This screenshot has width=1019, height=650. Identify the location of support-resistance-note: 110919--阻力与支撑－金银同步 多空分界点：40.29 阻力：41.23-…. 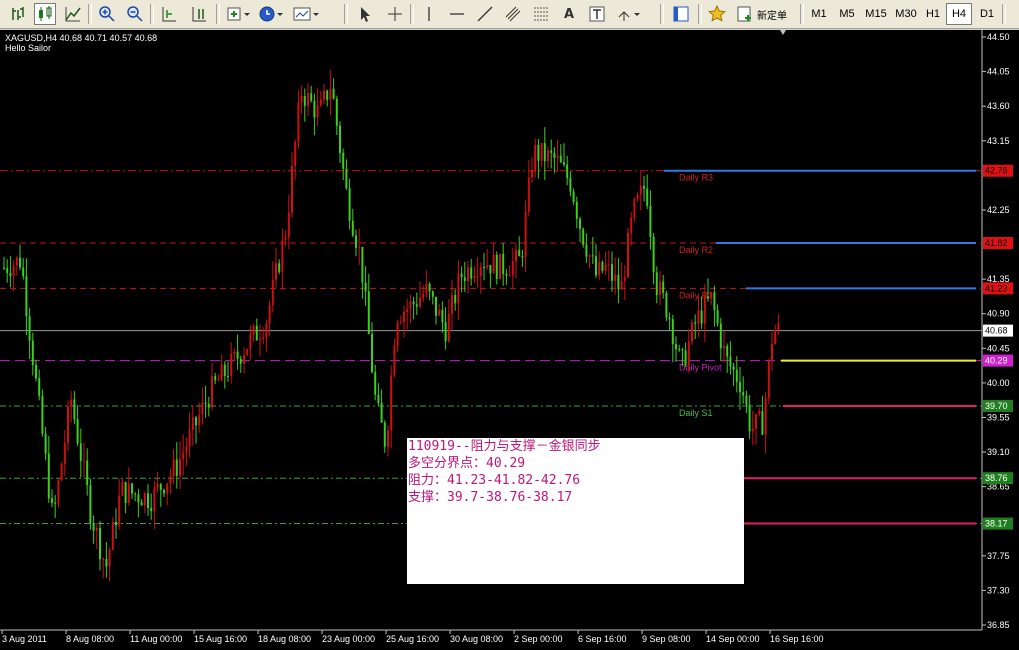
(575, 511).